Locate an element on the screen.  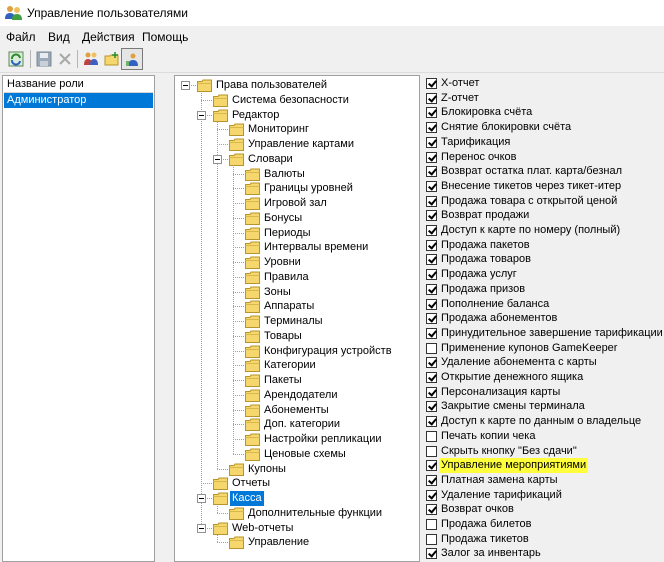
tree-item-label: Игровой зал is located at coordinates (295, 203).